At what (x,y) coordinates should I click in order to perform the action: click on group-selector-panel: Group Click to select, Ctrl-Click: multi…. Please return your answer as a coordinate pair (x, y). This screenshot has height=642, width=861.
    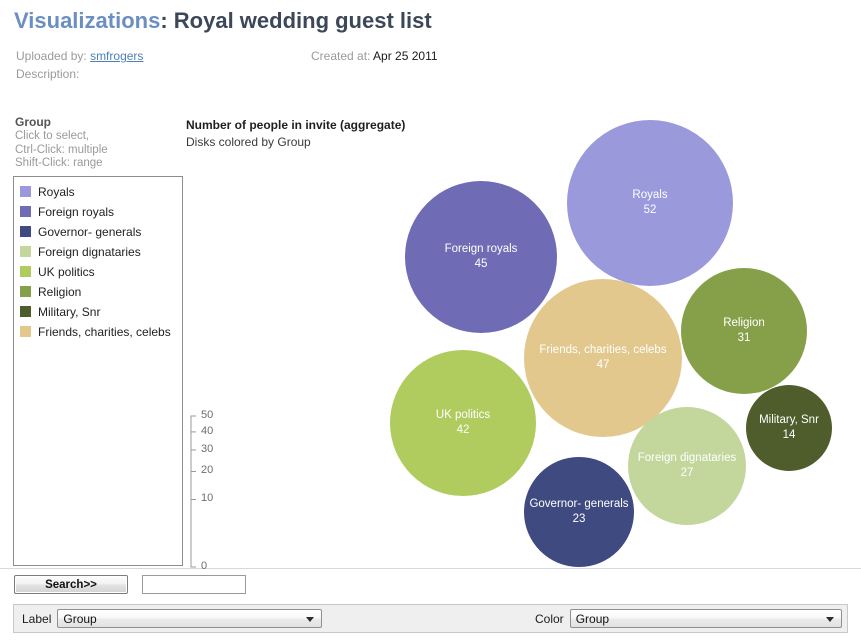
    Looking at the image, I should click on (99, 340).